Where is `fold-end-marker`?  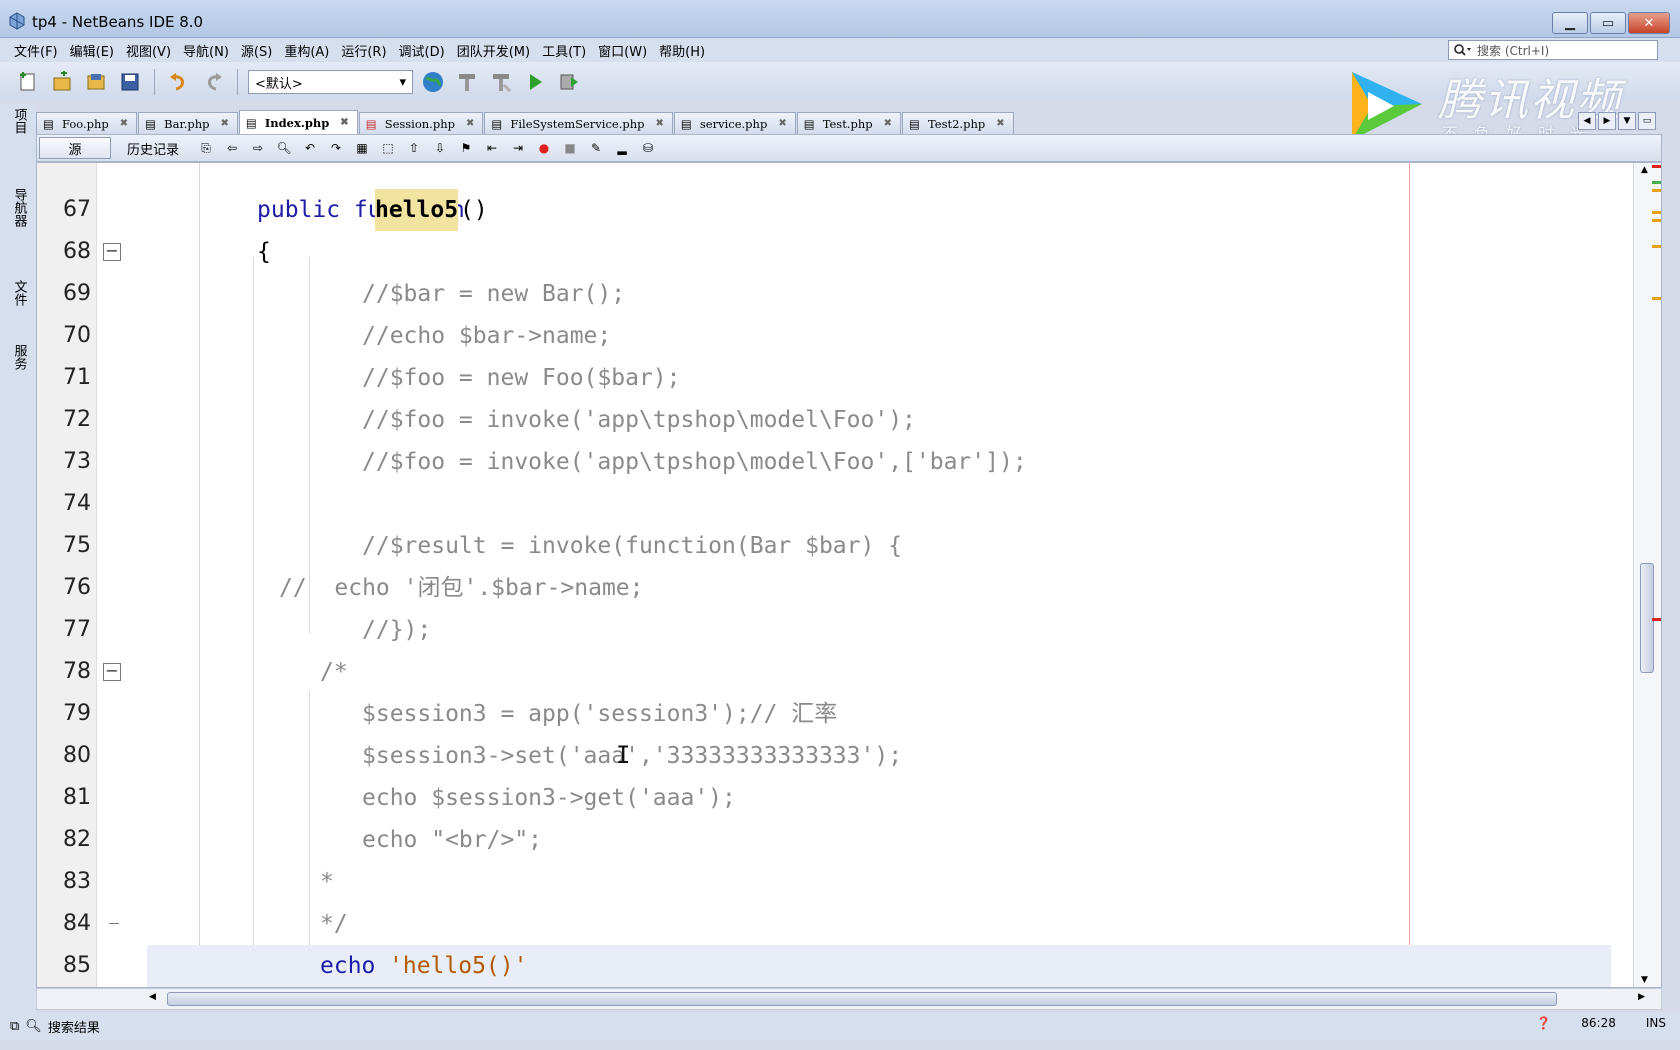
fold-end-marker is located at coordinates (114, 913).